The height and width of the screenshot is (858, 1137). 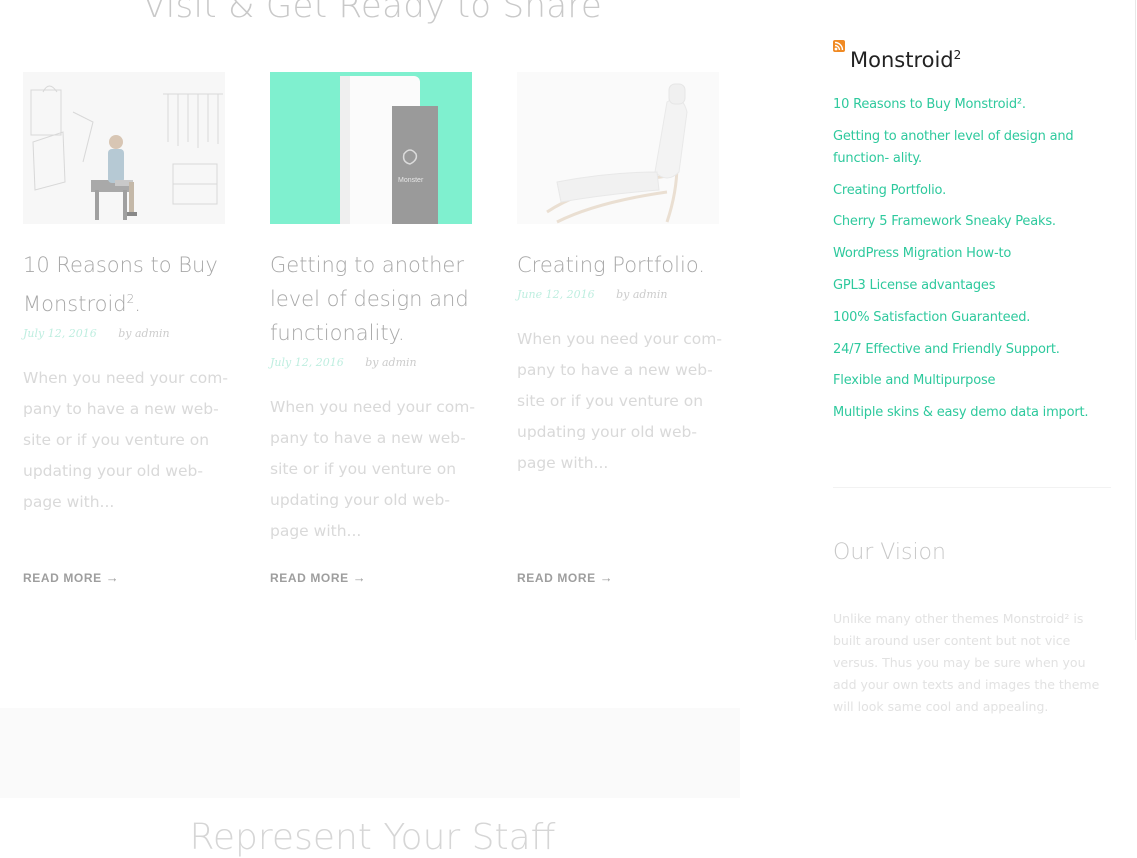 I want to click on feed-title: Monstroid2, so click(x=905, y=57).